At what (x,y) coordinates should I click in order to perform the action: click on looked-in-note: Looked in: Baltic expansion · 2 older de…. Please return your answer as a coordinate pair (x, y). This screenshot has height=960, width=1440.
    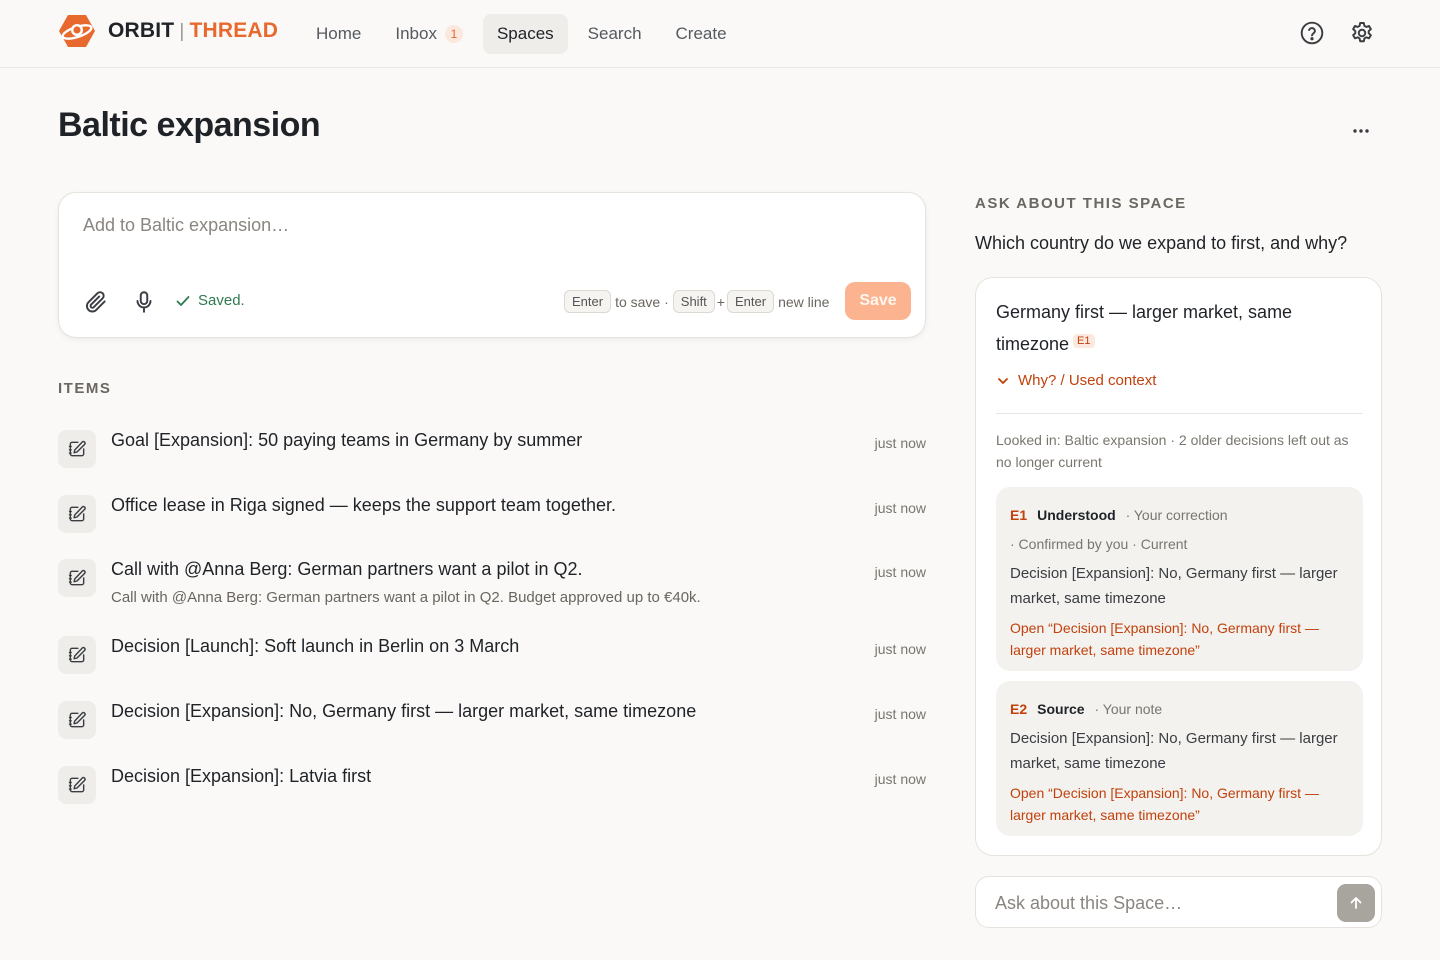
    Looking at the image, I should click on (1172, 451).